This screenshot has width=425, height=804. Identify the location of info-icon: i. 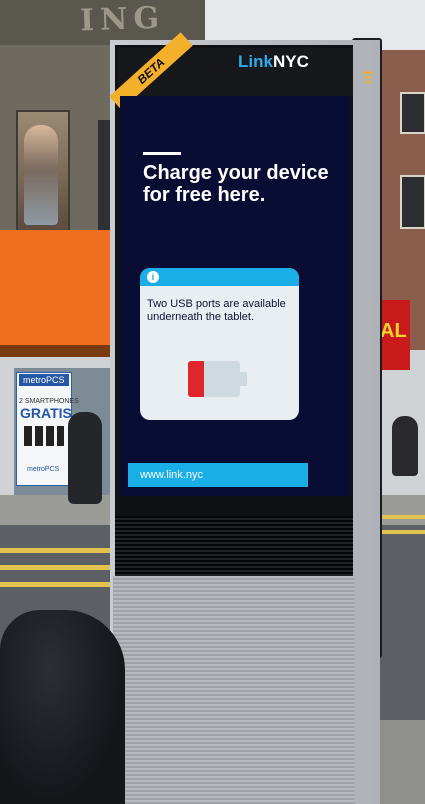
(153, 277).